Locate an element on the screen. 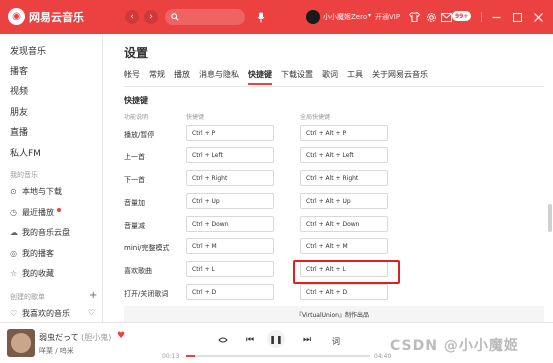  page-title: 设置 is located at coordinates (136, 53).